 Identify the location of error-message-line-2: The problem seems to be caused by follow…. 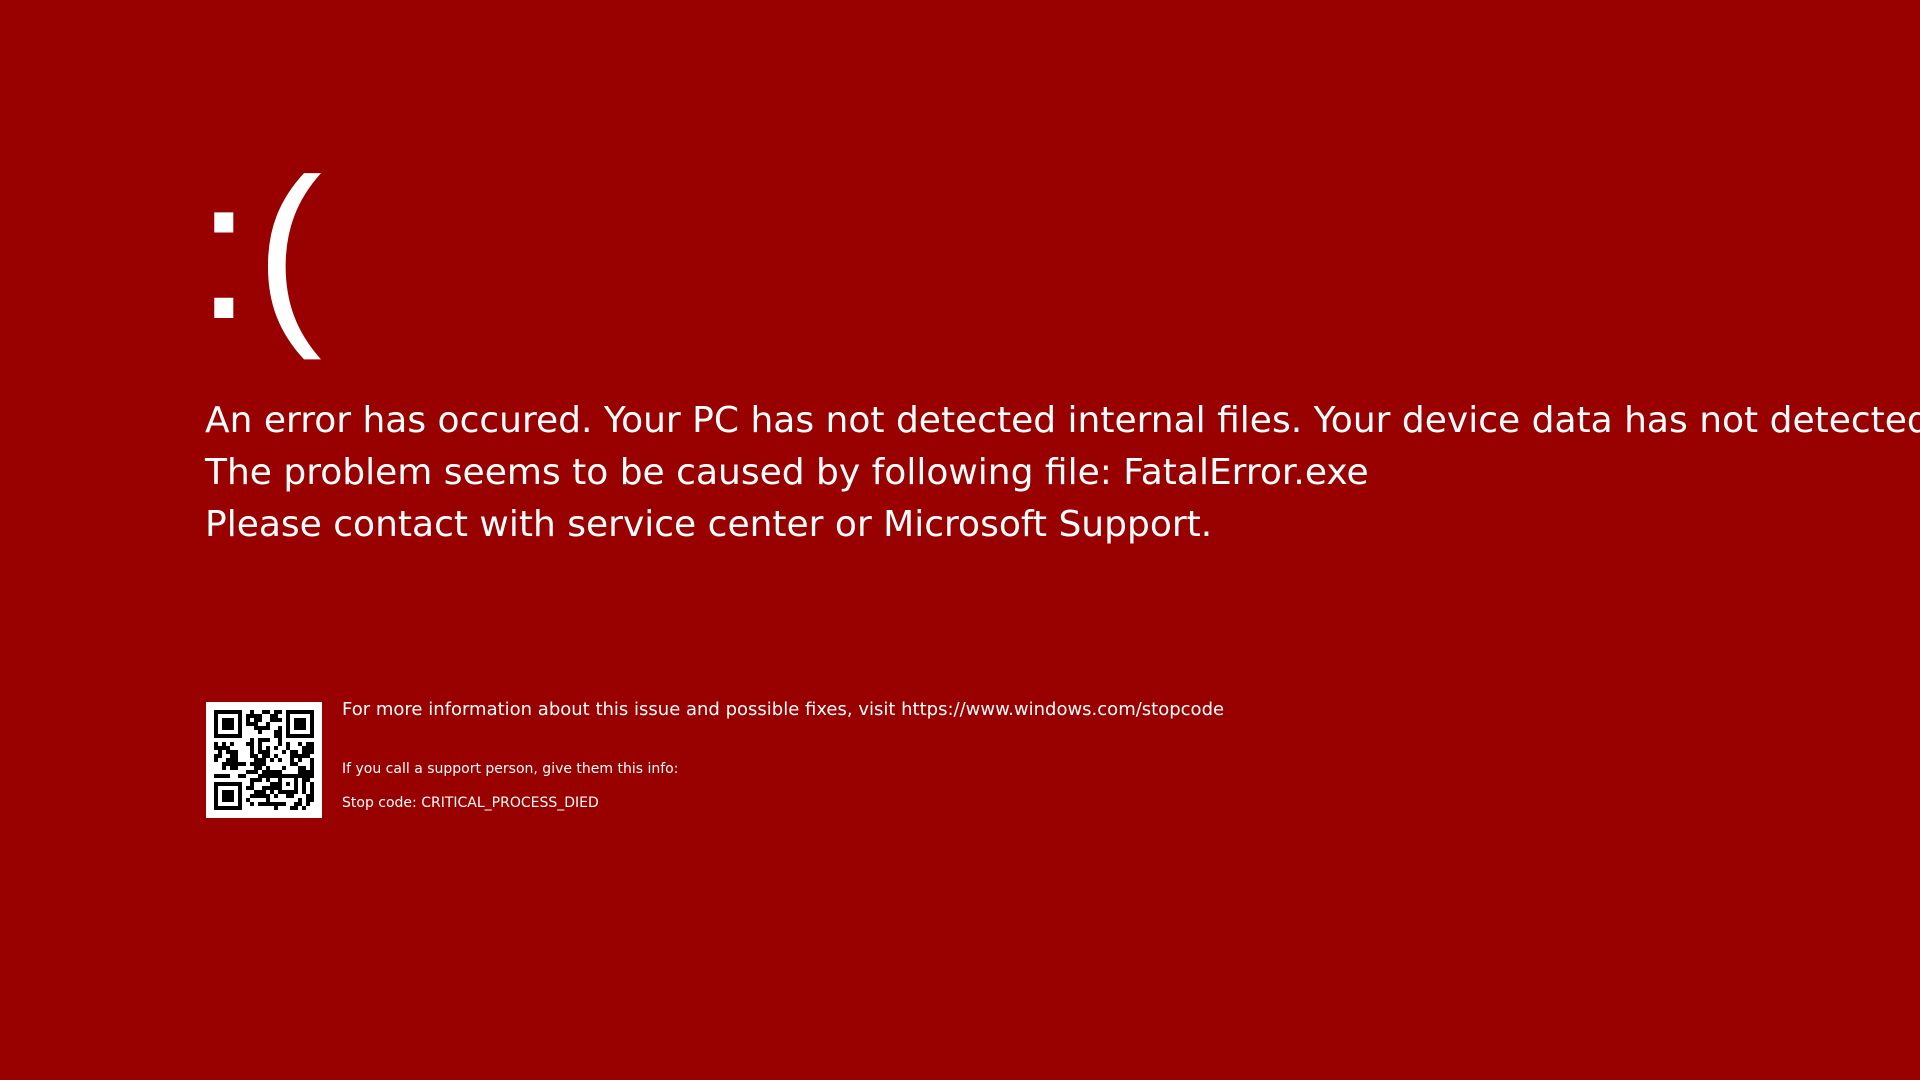
(787, 472).